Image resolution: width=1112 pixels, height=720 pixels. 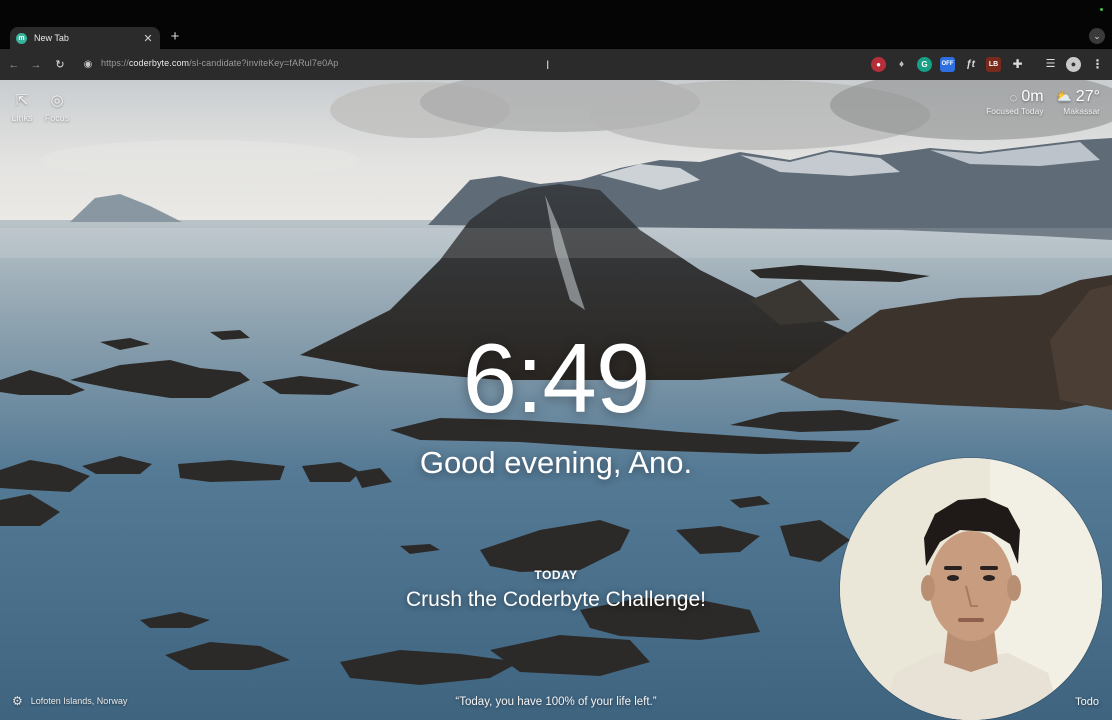 What do you see at coordinates (159, 63) in the screenshot?
I see `url-host: coderbyte.com` at bounding box center [159, 63].